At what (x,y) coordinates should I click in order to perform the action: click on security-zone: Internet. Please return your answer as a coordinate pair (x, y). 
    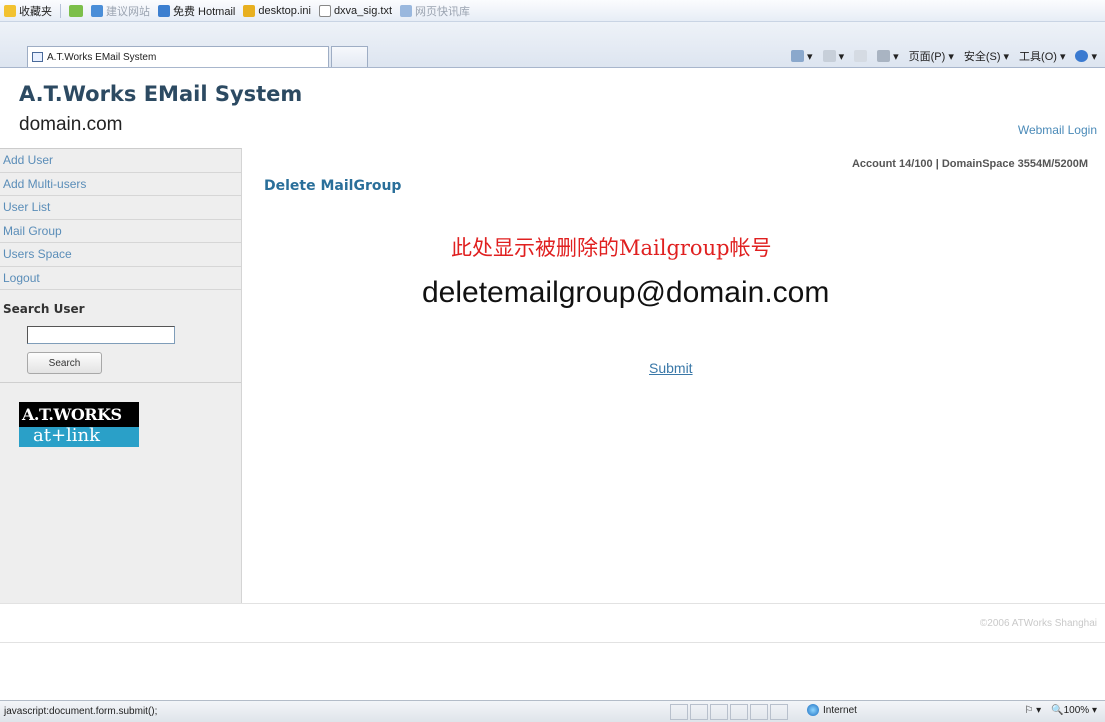
    Looking at the image, I should click on (832, 710).